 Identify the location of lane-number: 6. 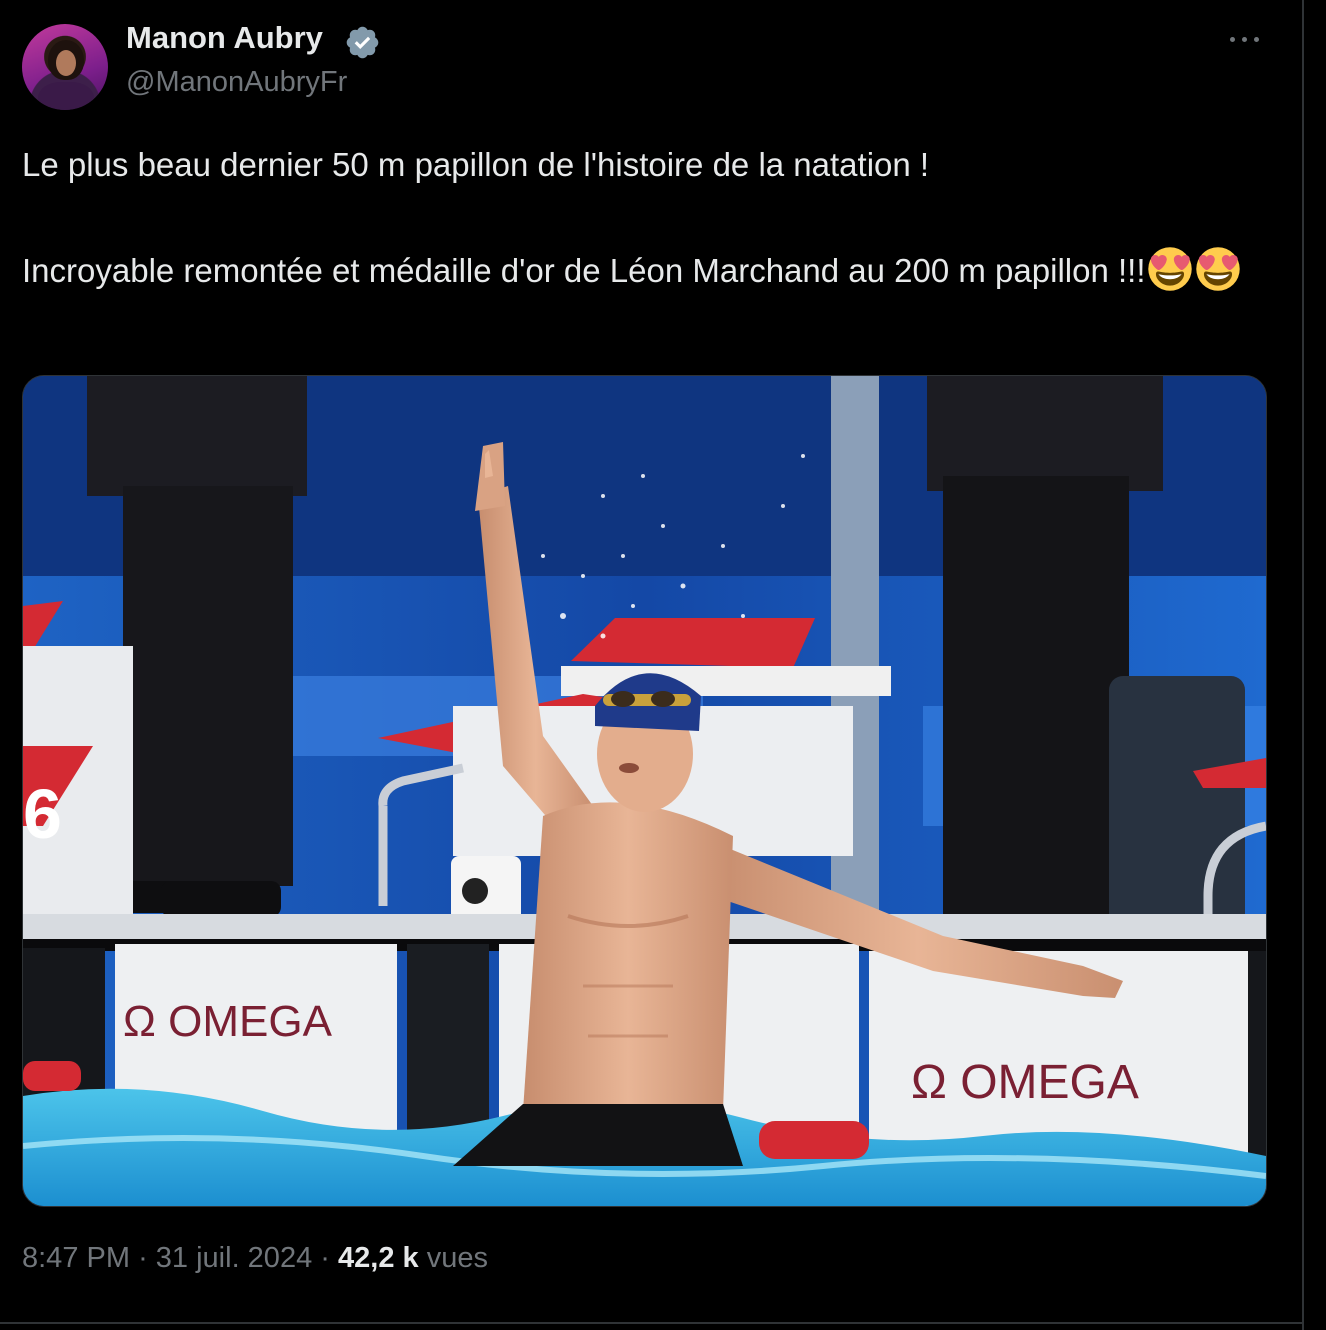
(42, 814).